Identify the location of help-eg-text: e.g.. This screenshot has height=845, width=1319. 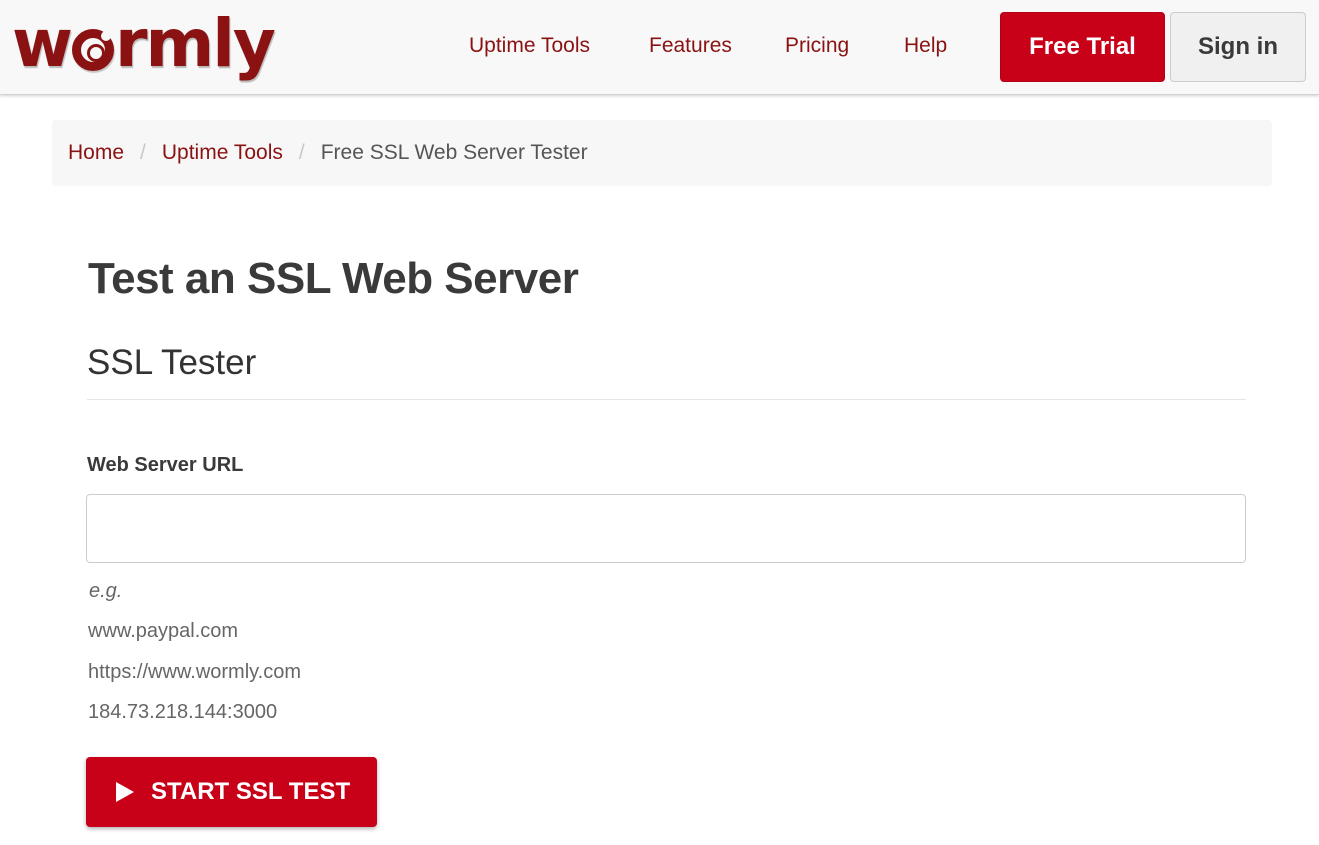
(106, 591).